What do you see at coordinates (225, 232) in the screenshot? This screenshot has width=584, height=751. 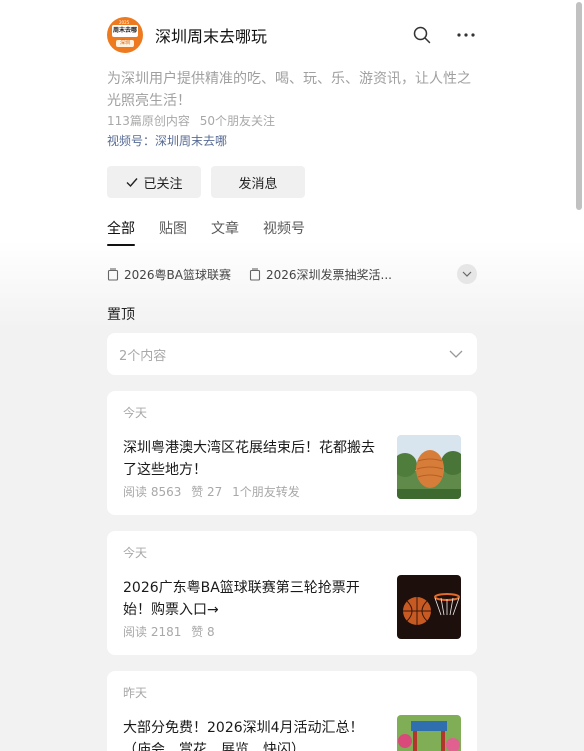 I see `tab-articles: 文章` at bounding box center [225, 232].